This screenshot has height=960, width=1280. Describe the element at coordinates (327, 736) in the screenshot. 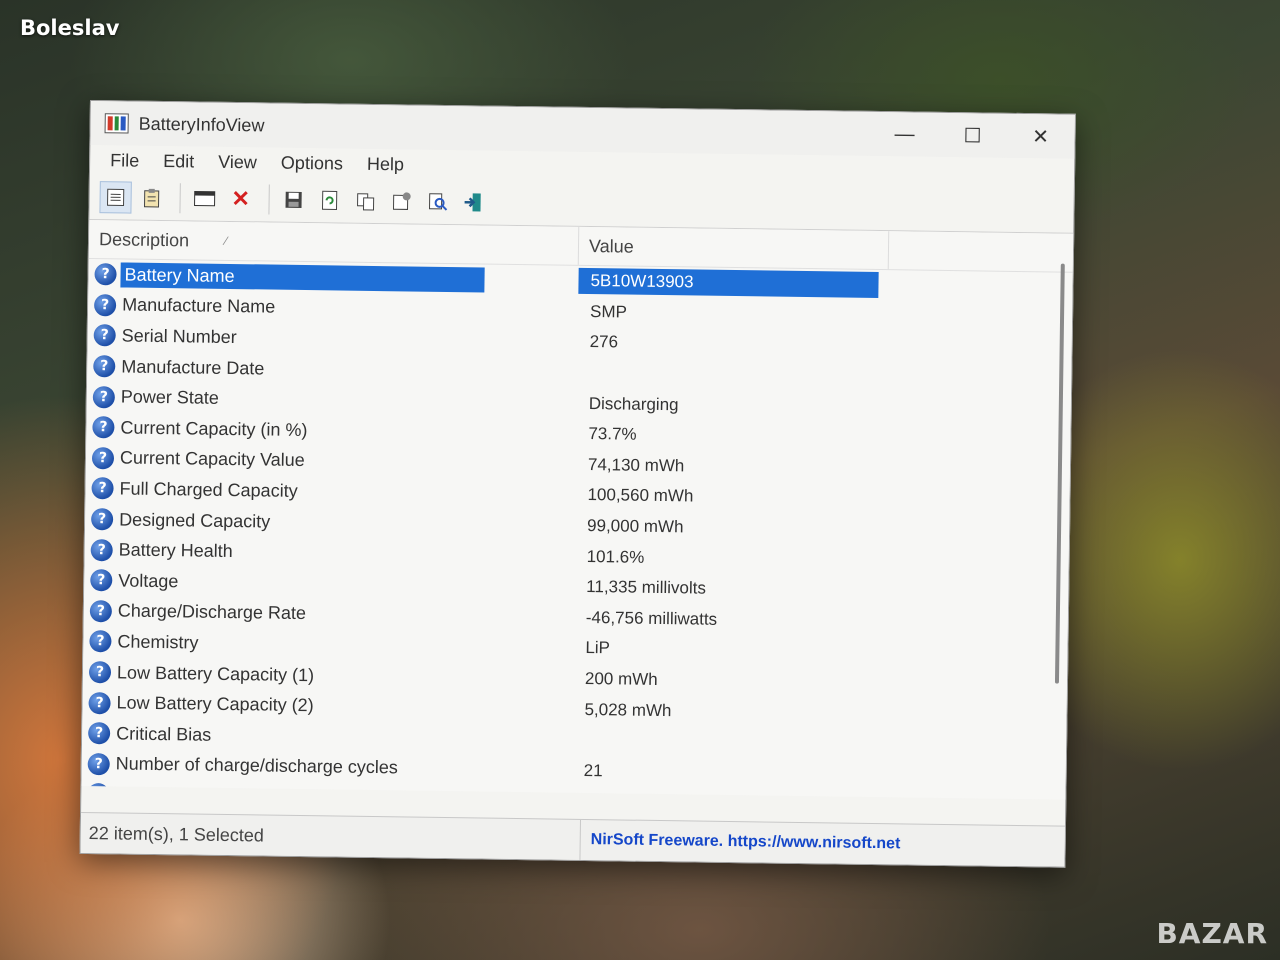

I see `row-description-cell: ? Critical Bias` at that location.